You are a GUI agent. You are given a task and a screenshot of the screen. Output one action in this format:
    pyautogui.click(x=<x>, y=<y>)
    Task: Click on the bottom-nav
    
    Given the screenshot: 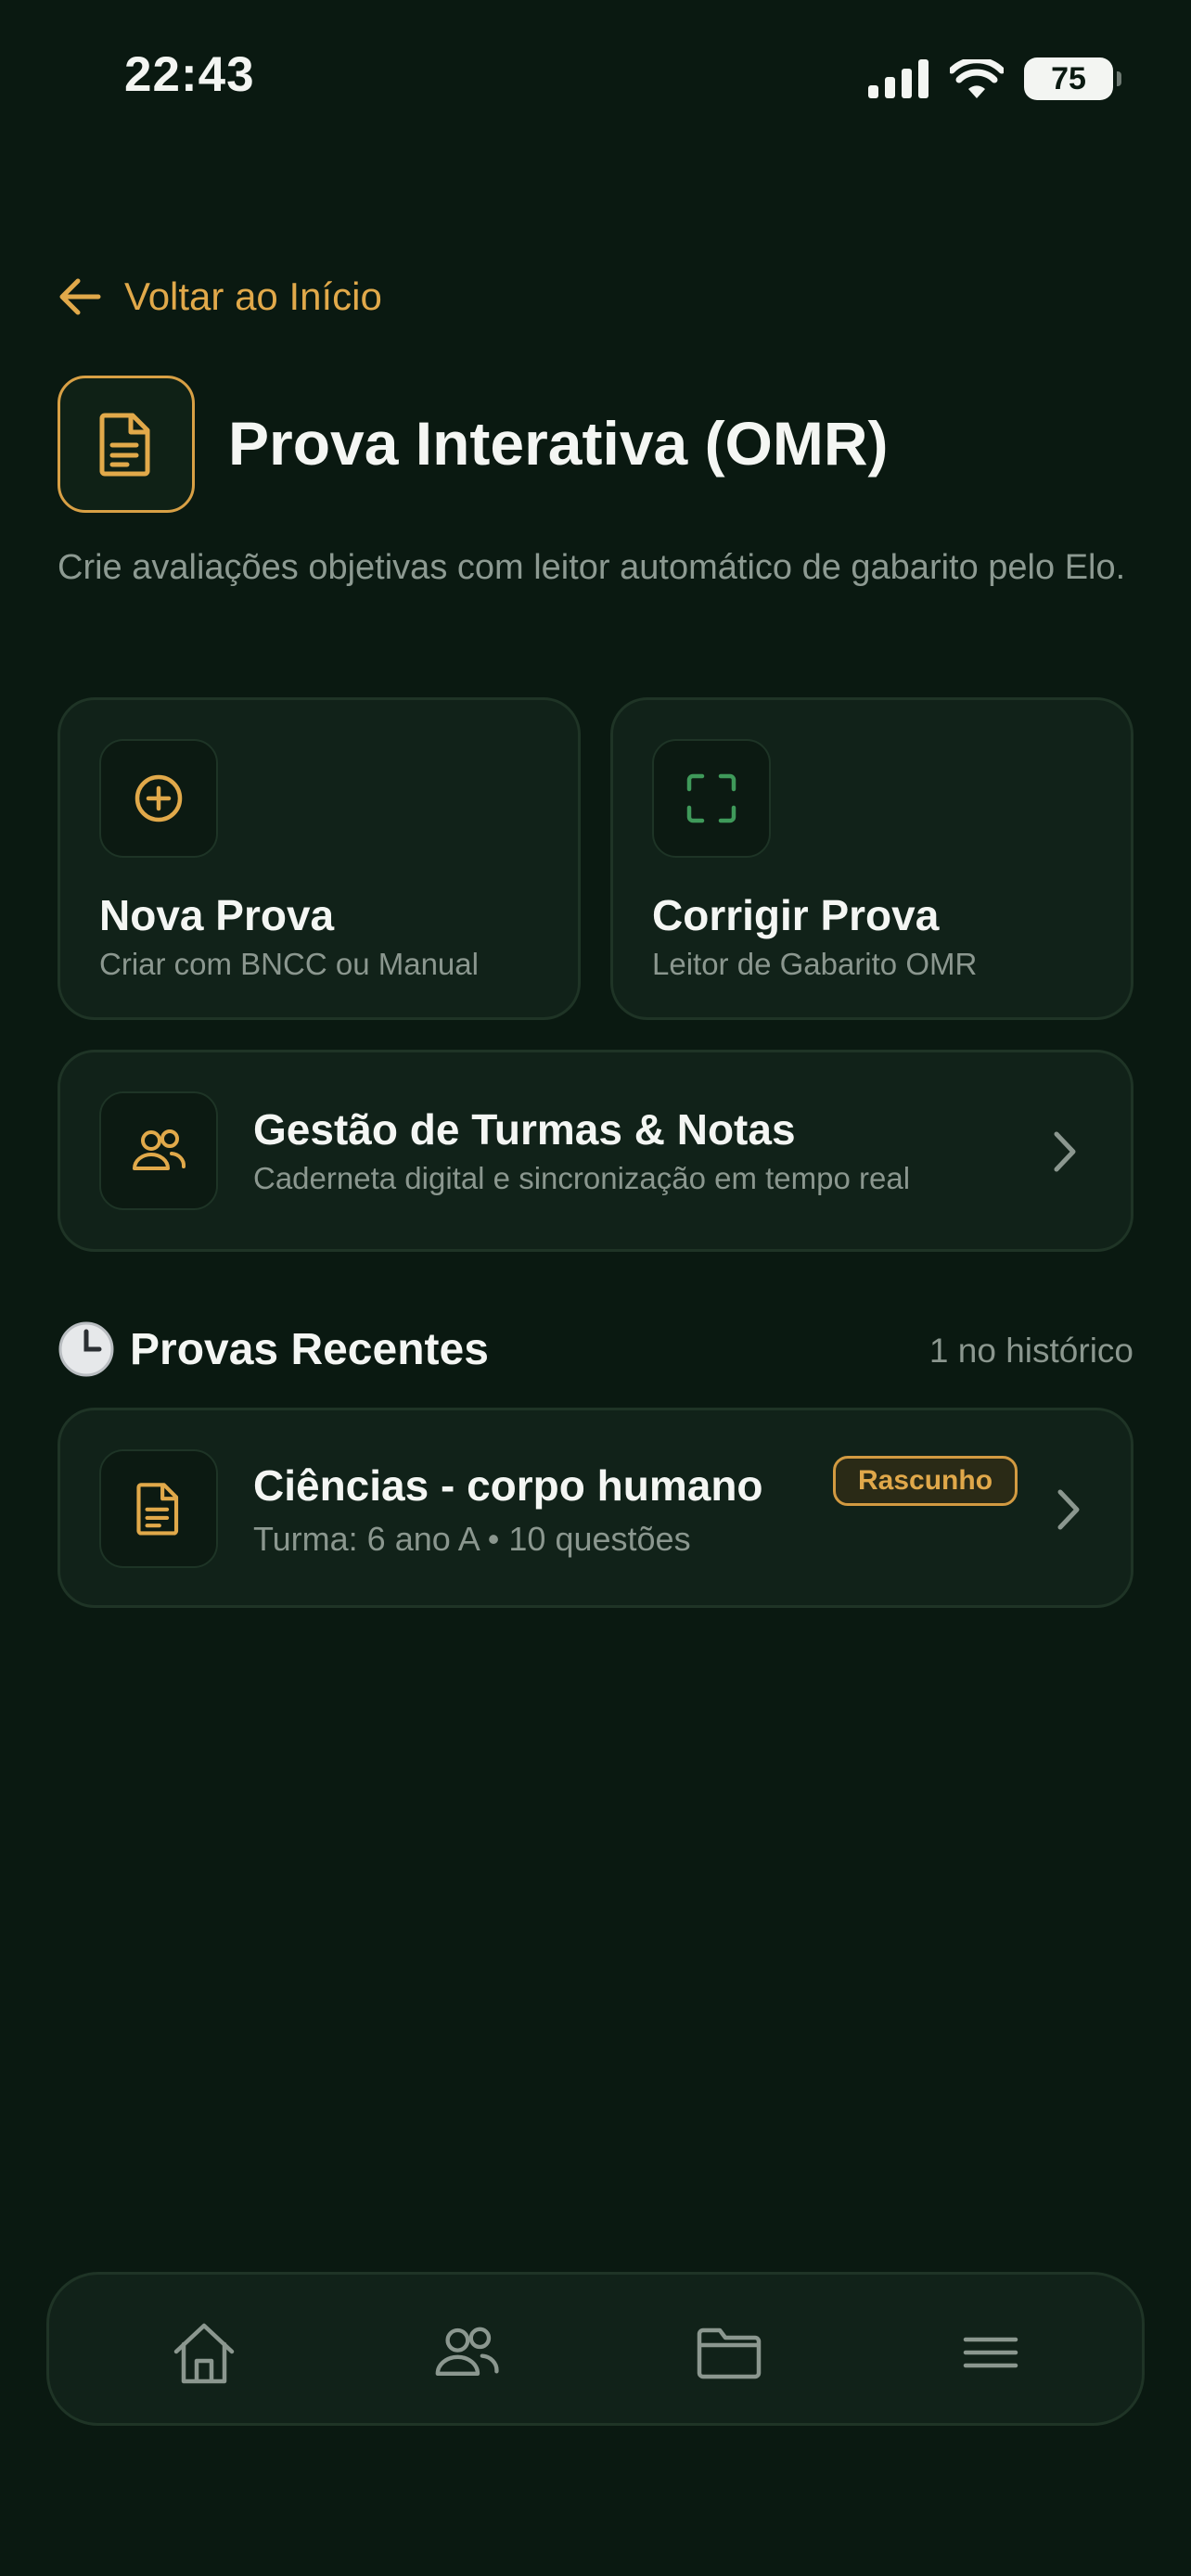 What is the action you would take?
    pyautogui.click(x=595, y=2349)
    